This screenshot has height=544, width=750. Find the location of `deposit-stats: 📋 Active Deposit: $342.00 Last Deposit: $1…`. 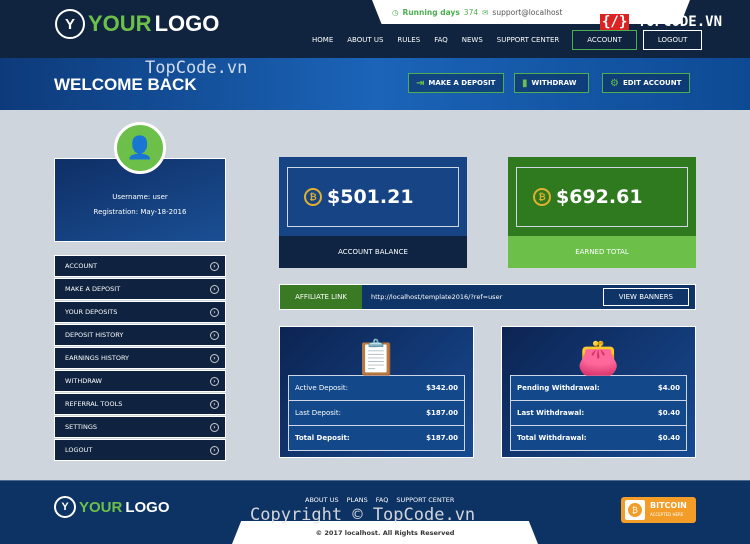

deposit-stats: 📋 Active Deposit: $342.00 Last Deposit: $1… is located at coordinates (376, 392).